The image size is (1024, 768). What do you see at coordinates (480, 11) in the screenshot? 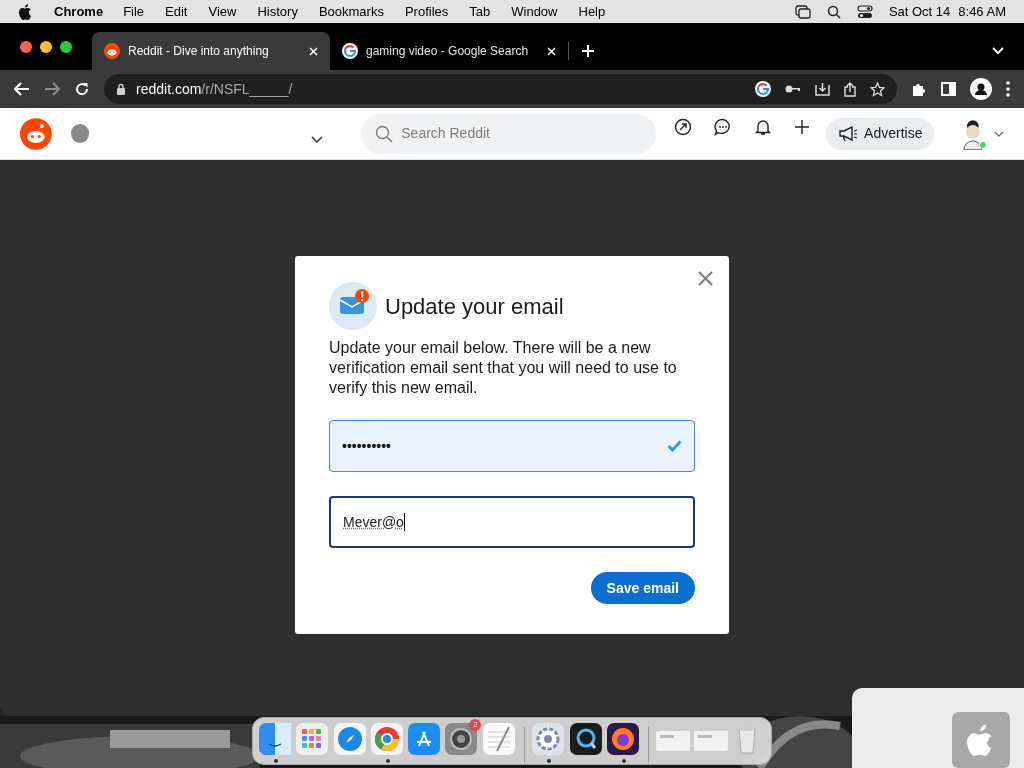
I see `menu-item: Tab` at bounding box center [480, 11].